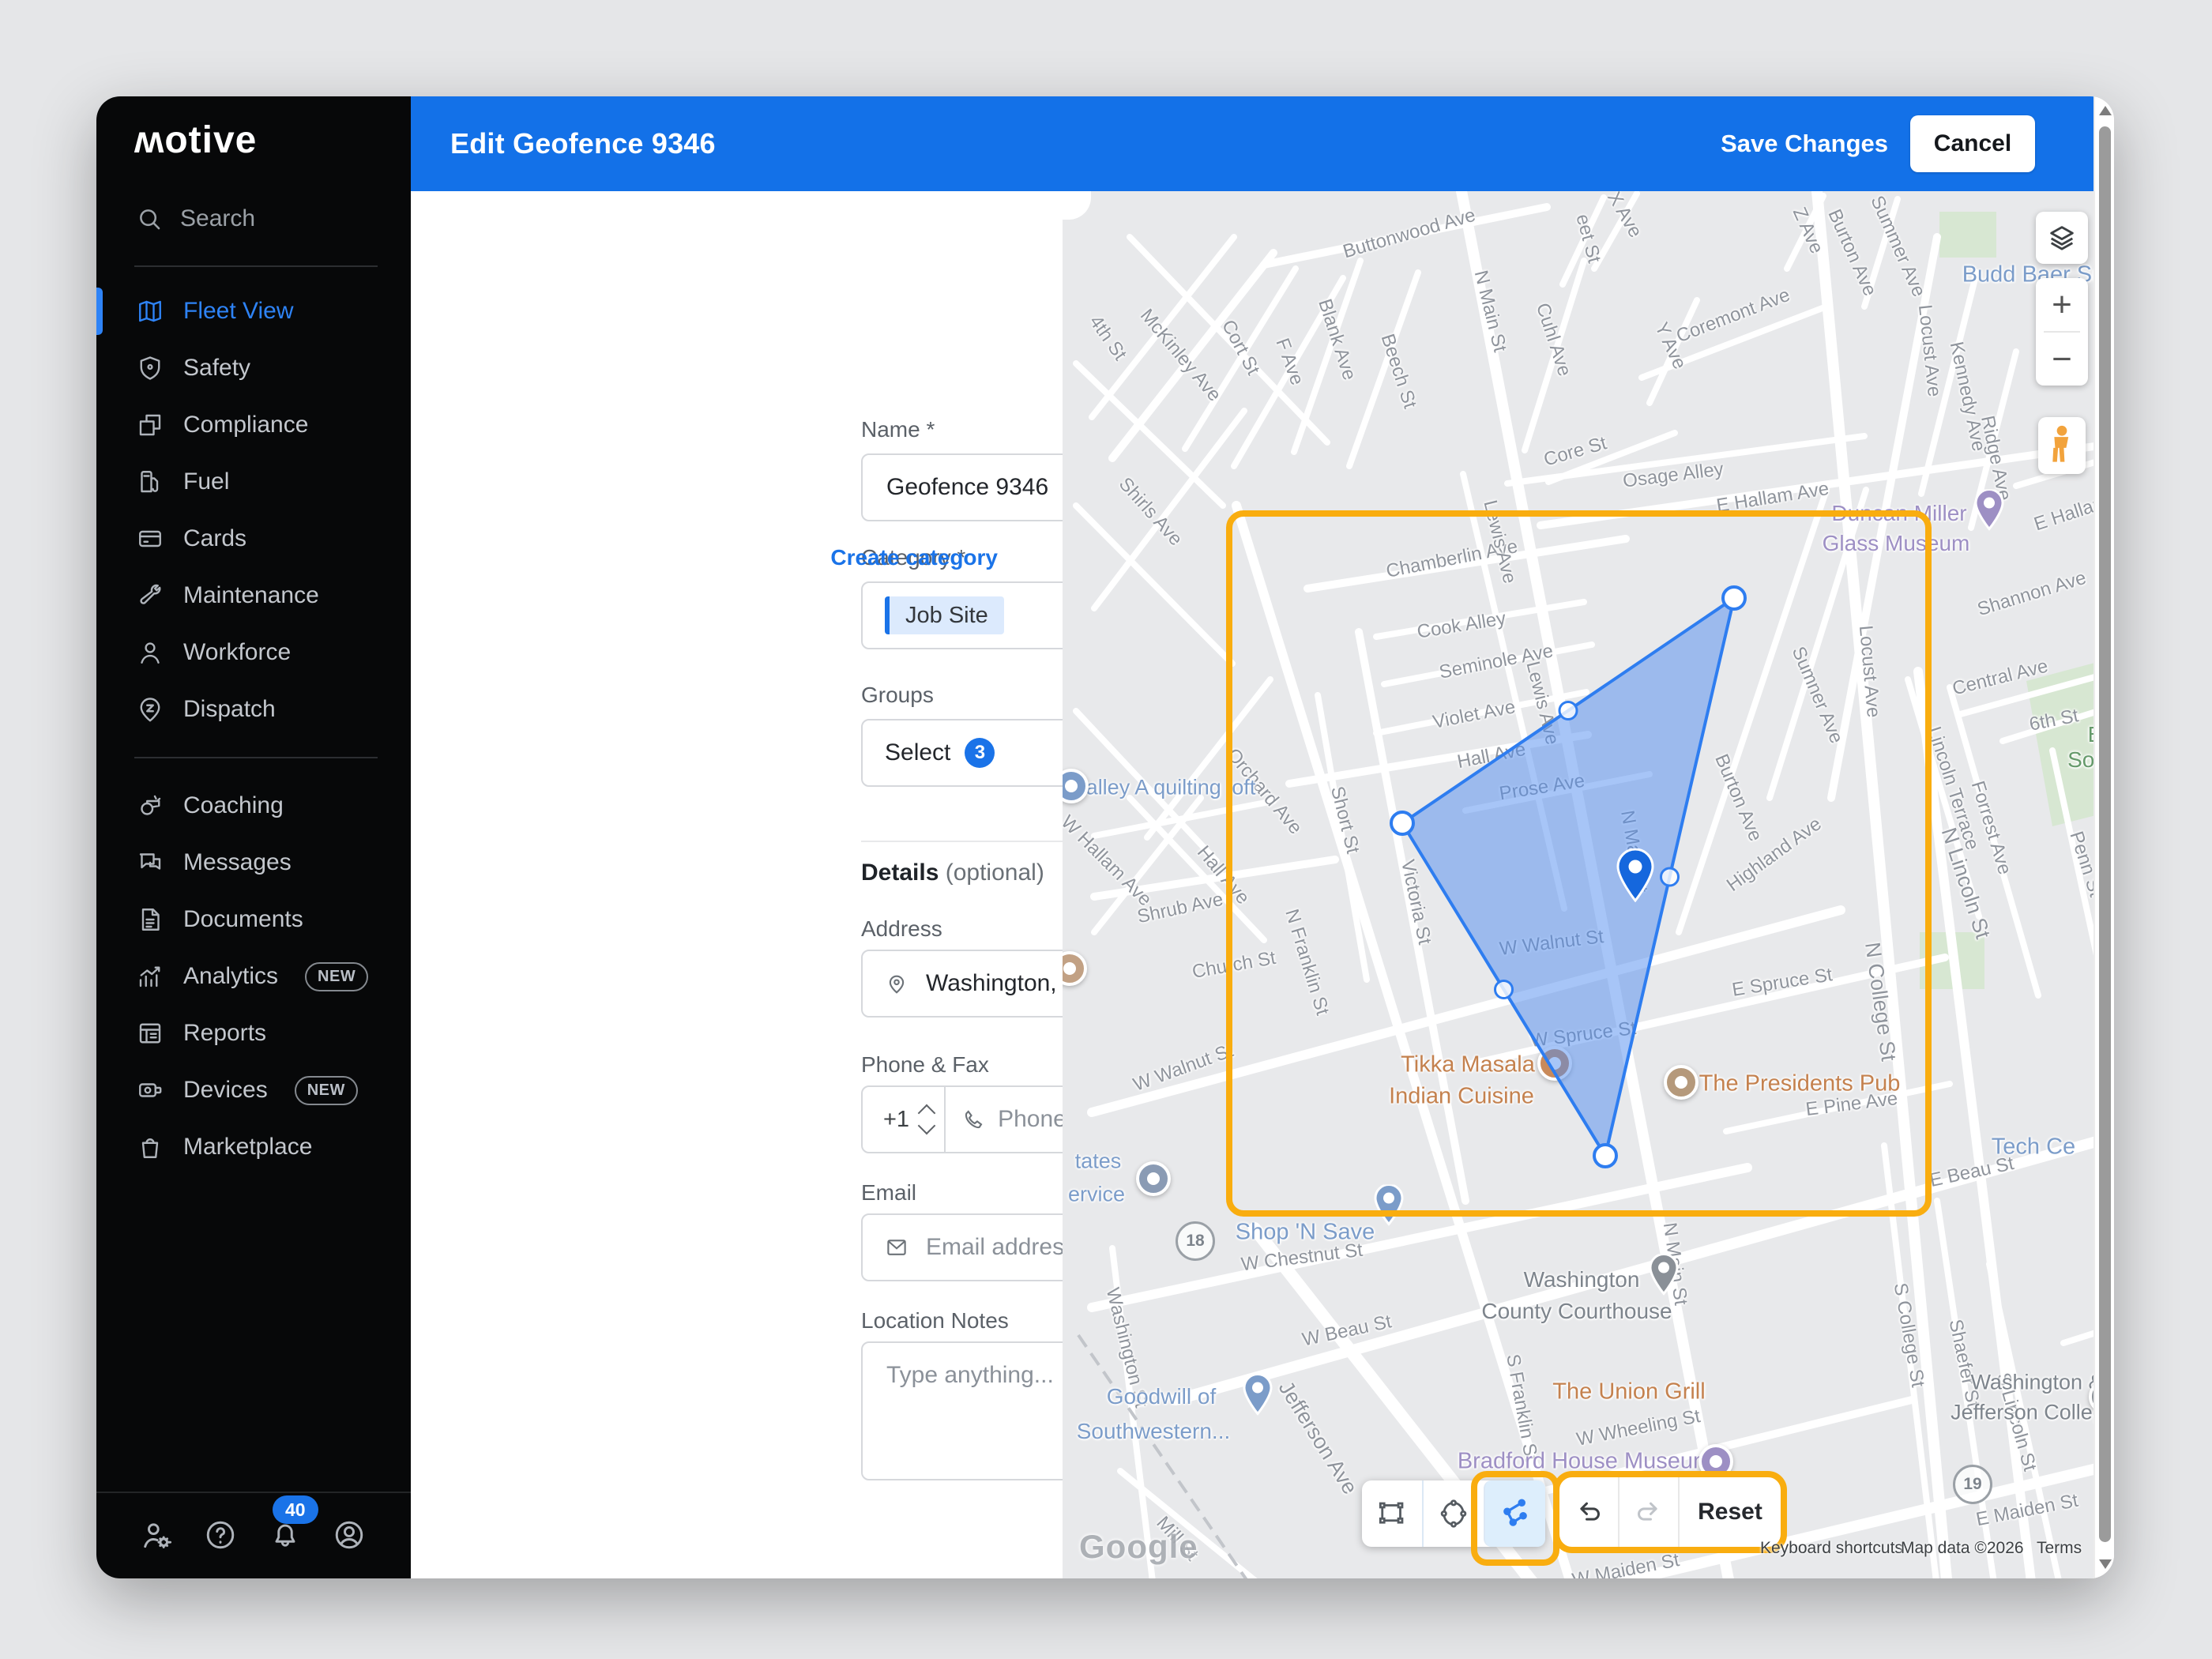 The image size is (2212, 1659). Describe the element at coordinates (2105, 111) in the screenshot. I see `scroll-up-arrow-icon` at that location.